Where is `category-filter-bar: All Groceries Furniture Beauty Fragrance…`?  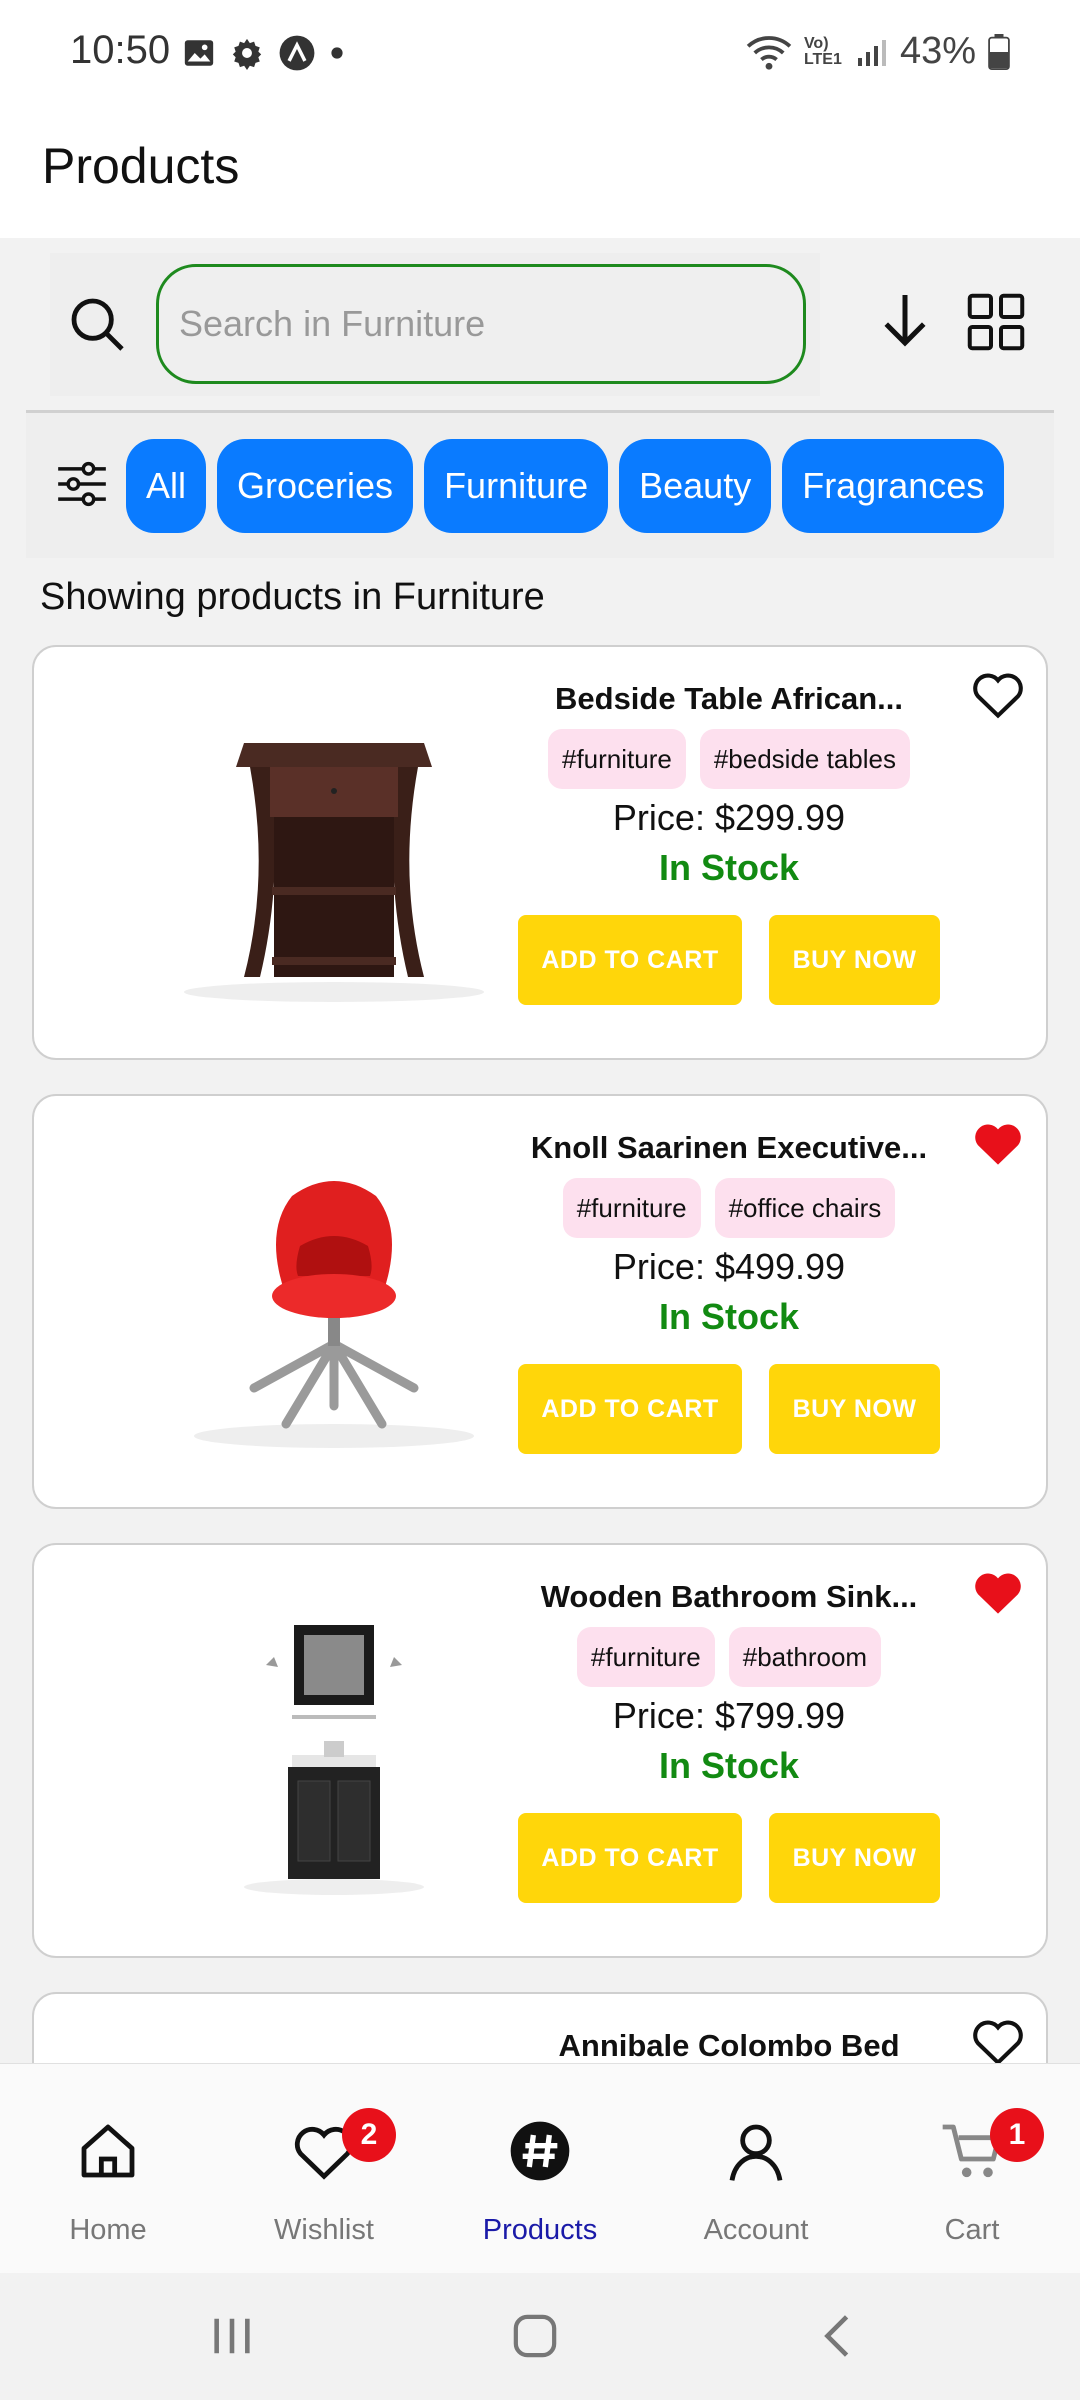 category-filter-bar: All Groceries Furniture Beauty Fragrance… is located at coordinates (540, 485).